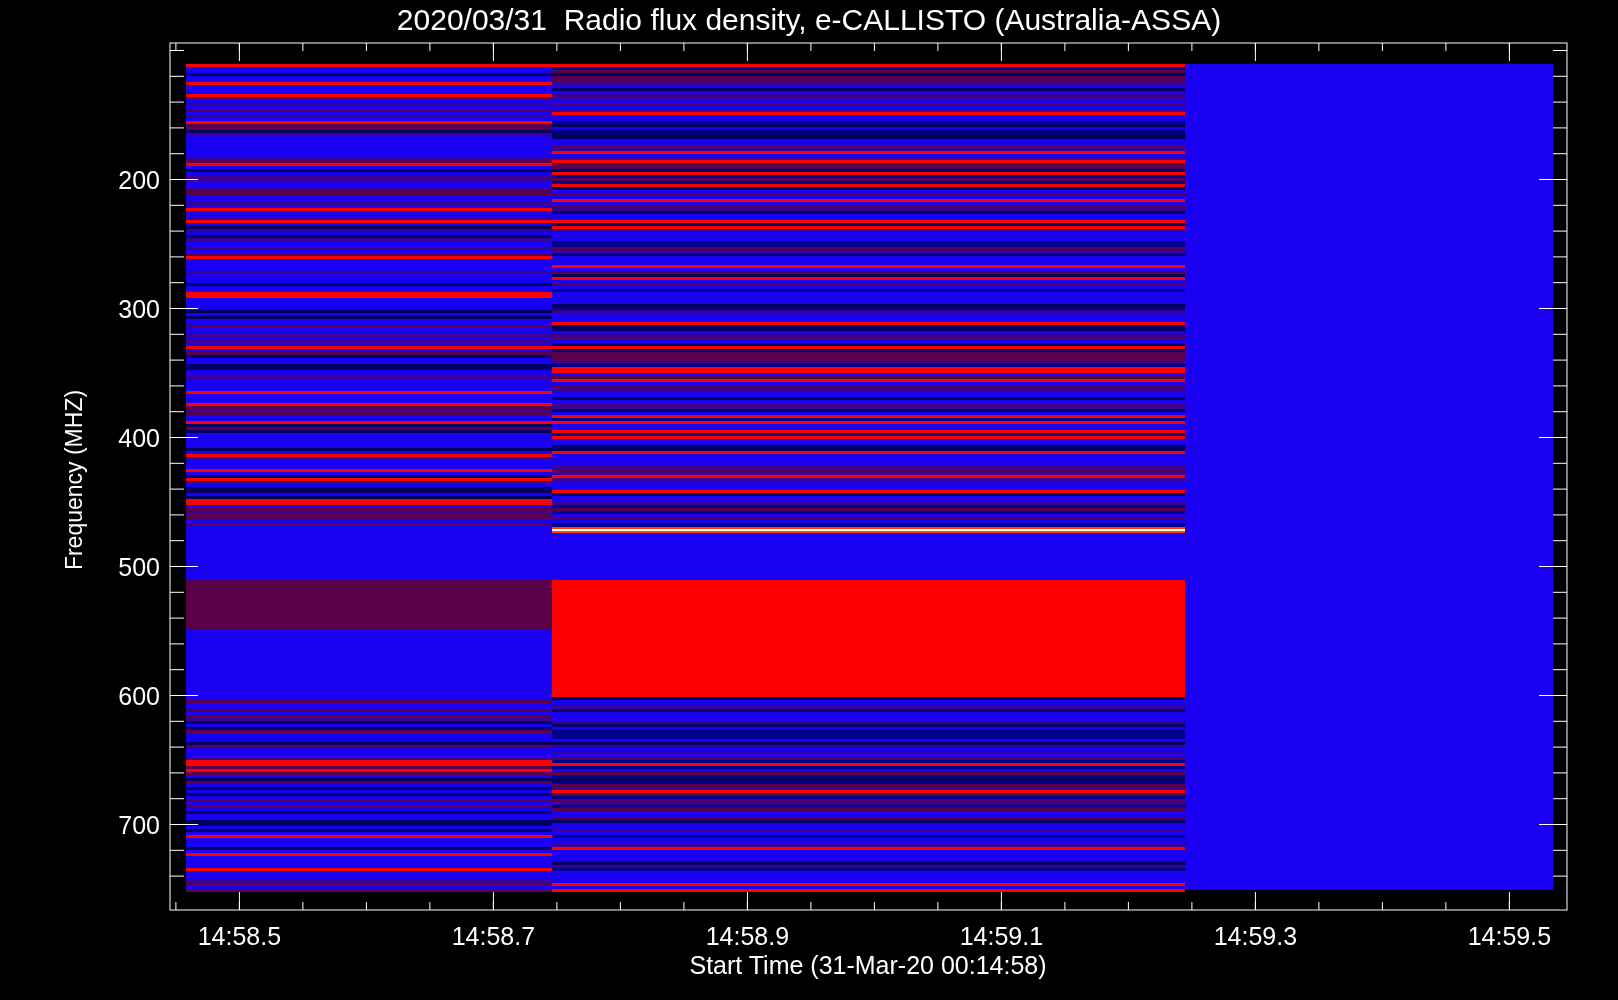 This screenshot has width=1618, height=1000. I want to click on x-tick-label: 14:59.1, so click(1001, 936).